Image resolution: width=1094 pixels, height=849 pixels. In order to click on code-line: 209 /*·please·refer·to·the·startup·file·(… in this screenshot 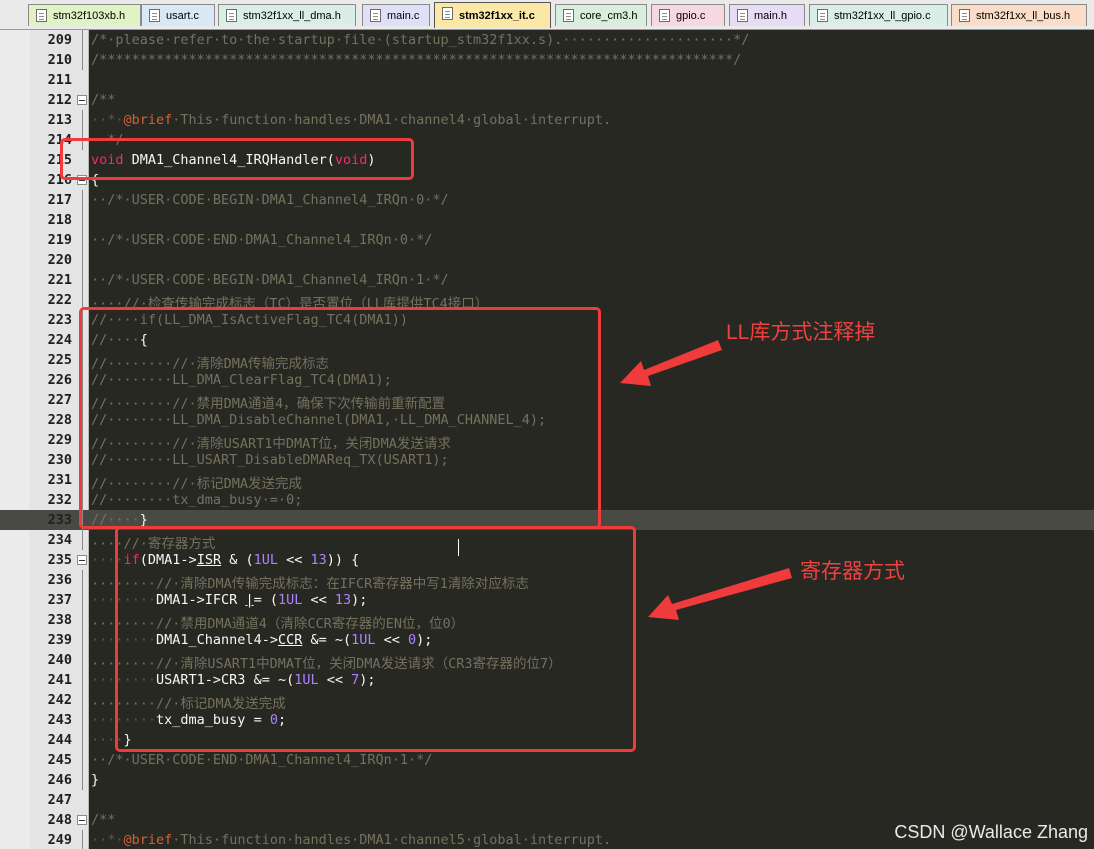, I will do `click(547, 40)`.